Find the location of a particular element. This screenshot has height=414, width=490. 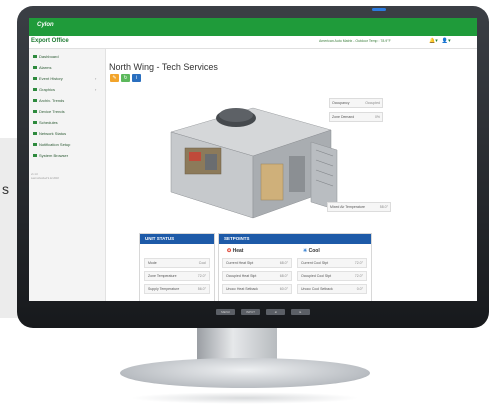

refresh-icon: ↻ is located at coordinates (125, 78).